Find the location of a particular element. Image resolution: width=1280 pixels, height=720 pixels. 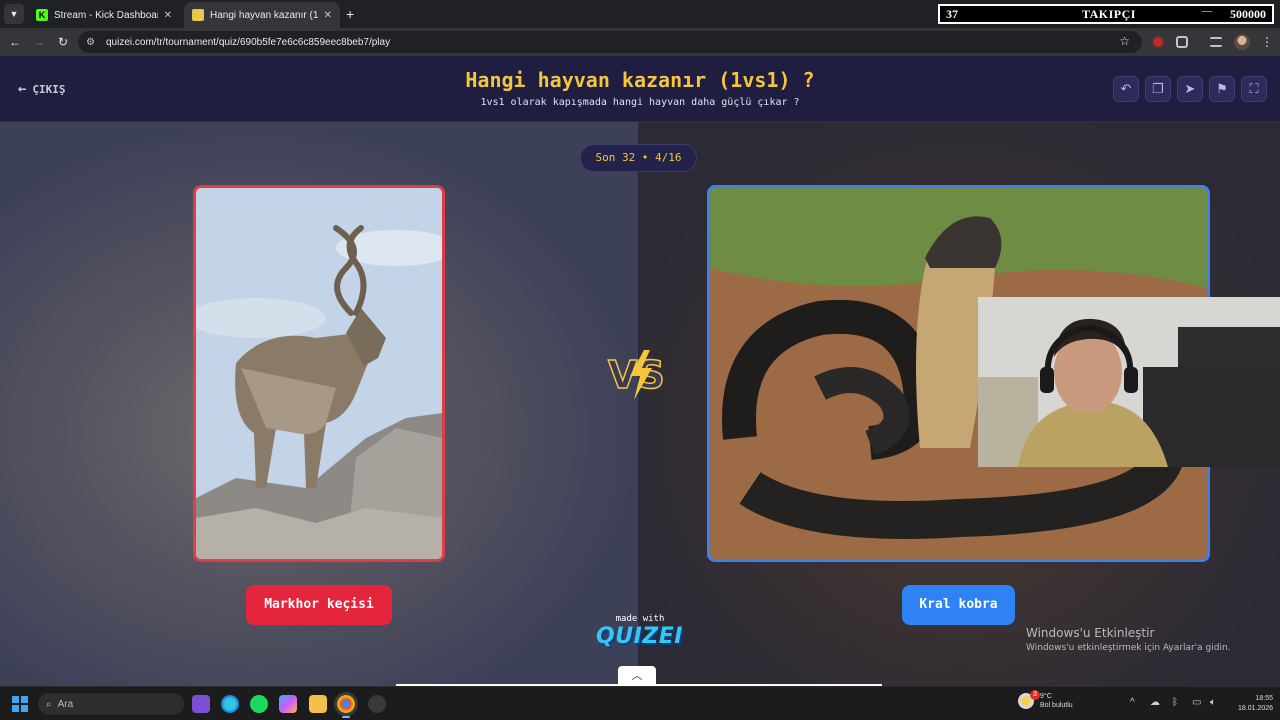

weather-temperature: 9°C is located at coordinates (1046, 696).